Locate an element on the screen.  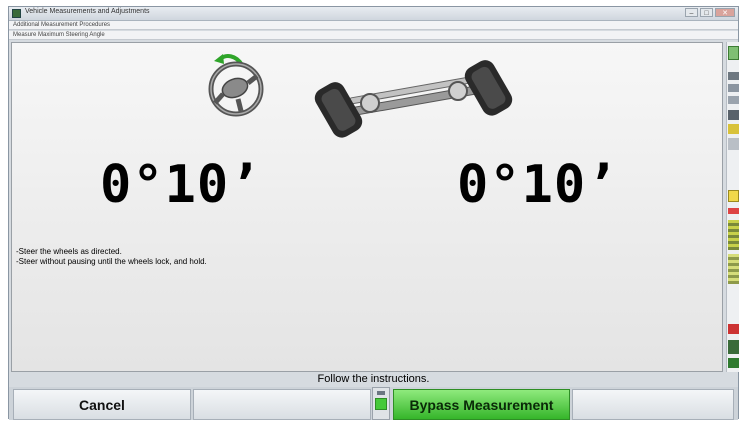
indicator-grip is located at coordinates (381, 393).